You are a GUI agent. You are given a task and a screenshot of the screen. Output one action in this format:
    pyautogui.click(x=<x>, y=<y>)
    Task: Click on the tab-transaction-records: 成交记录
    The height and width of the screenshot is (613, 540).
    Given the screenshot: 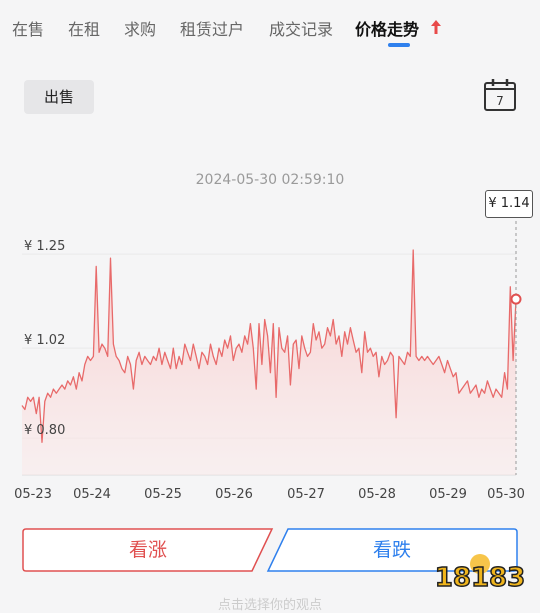 What is the action you would take?
    pyautogui.click(x=301, y=28)
    